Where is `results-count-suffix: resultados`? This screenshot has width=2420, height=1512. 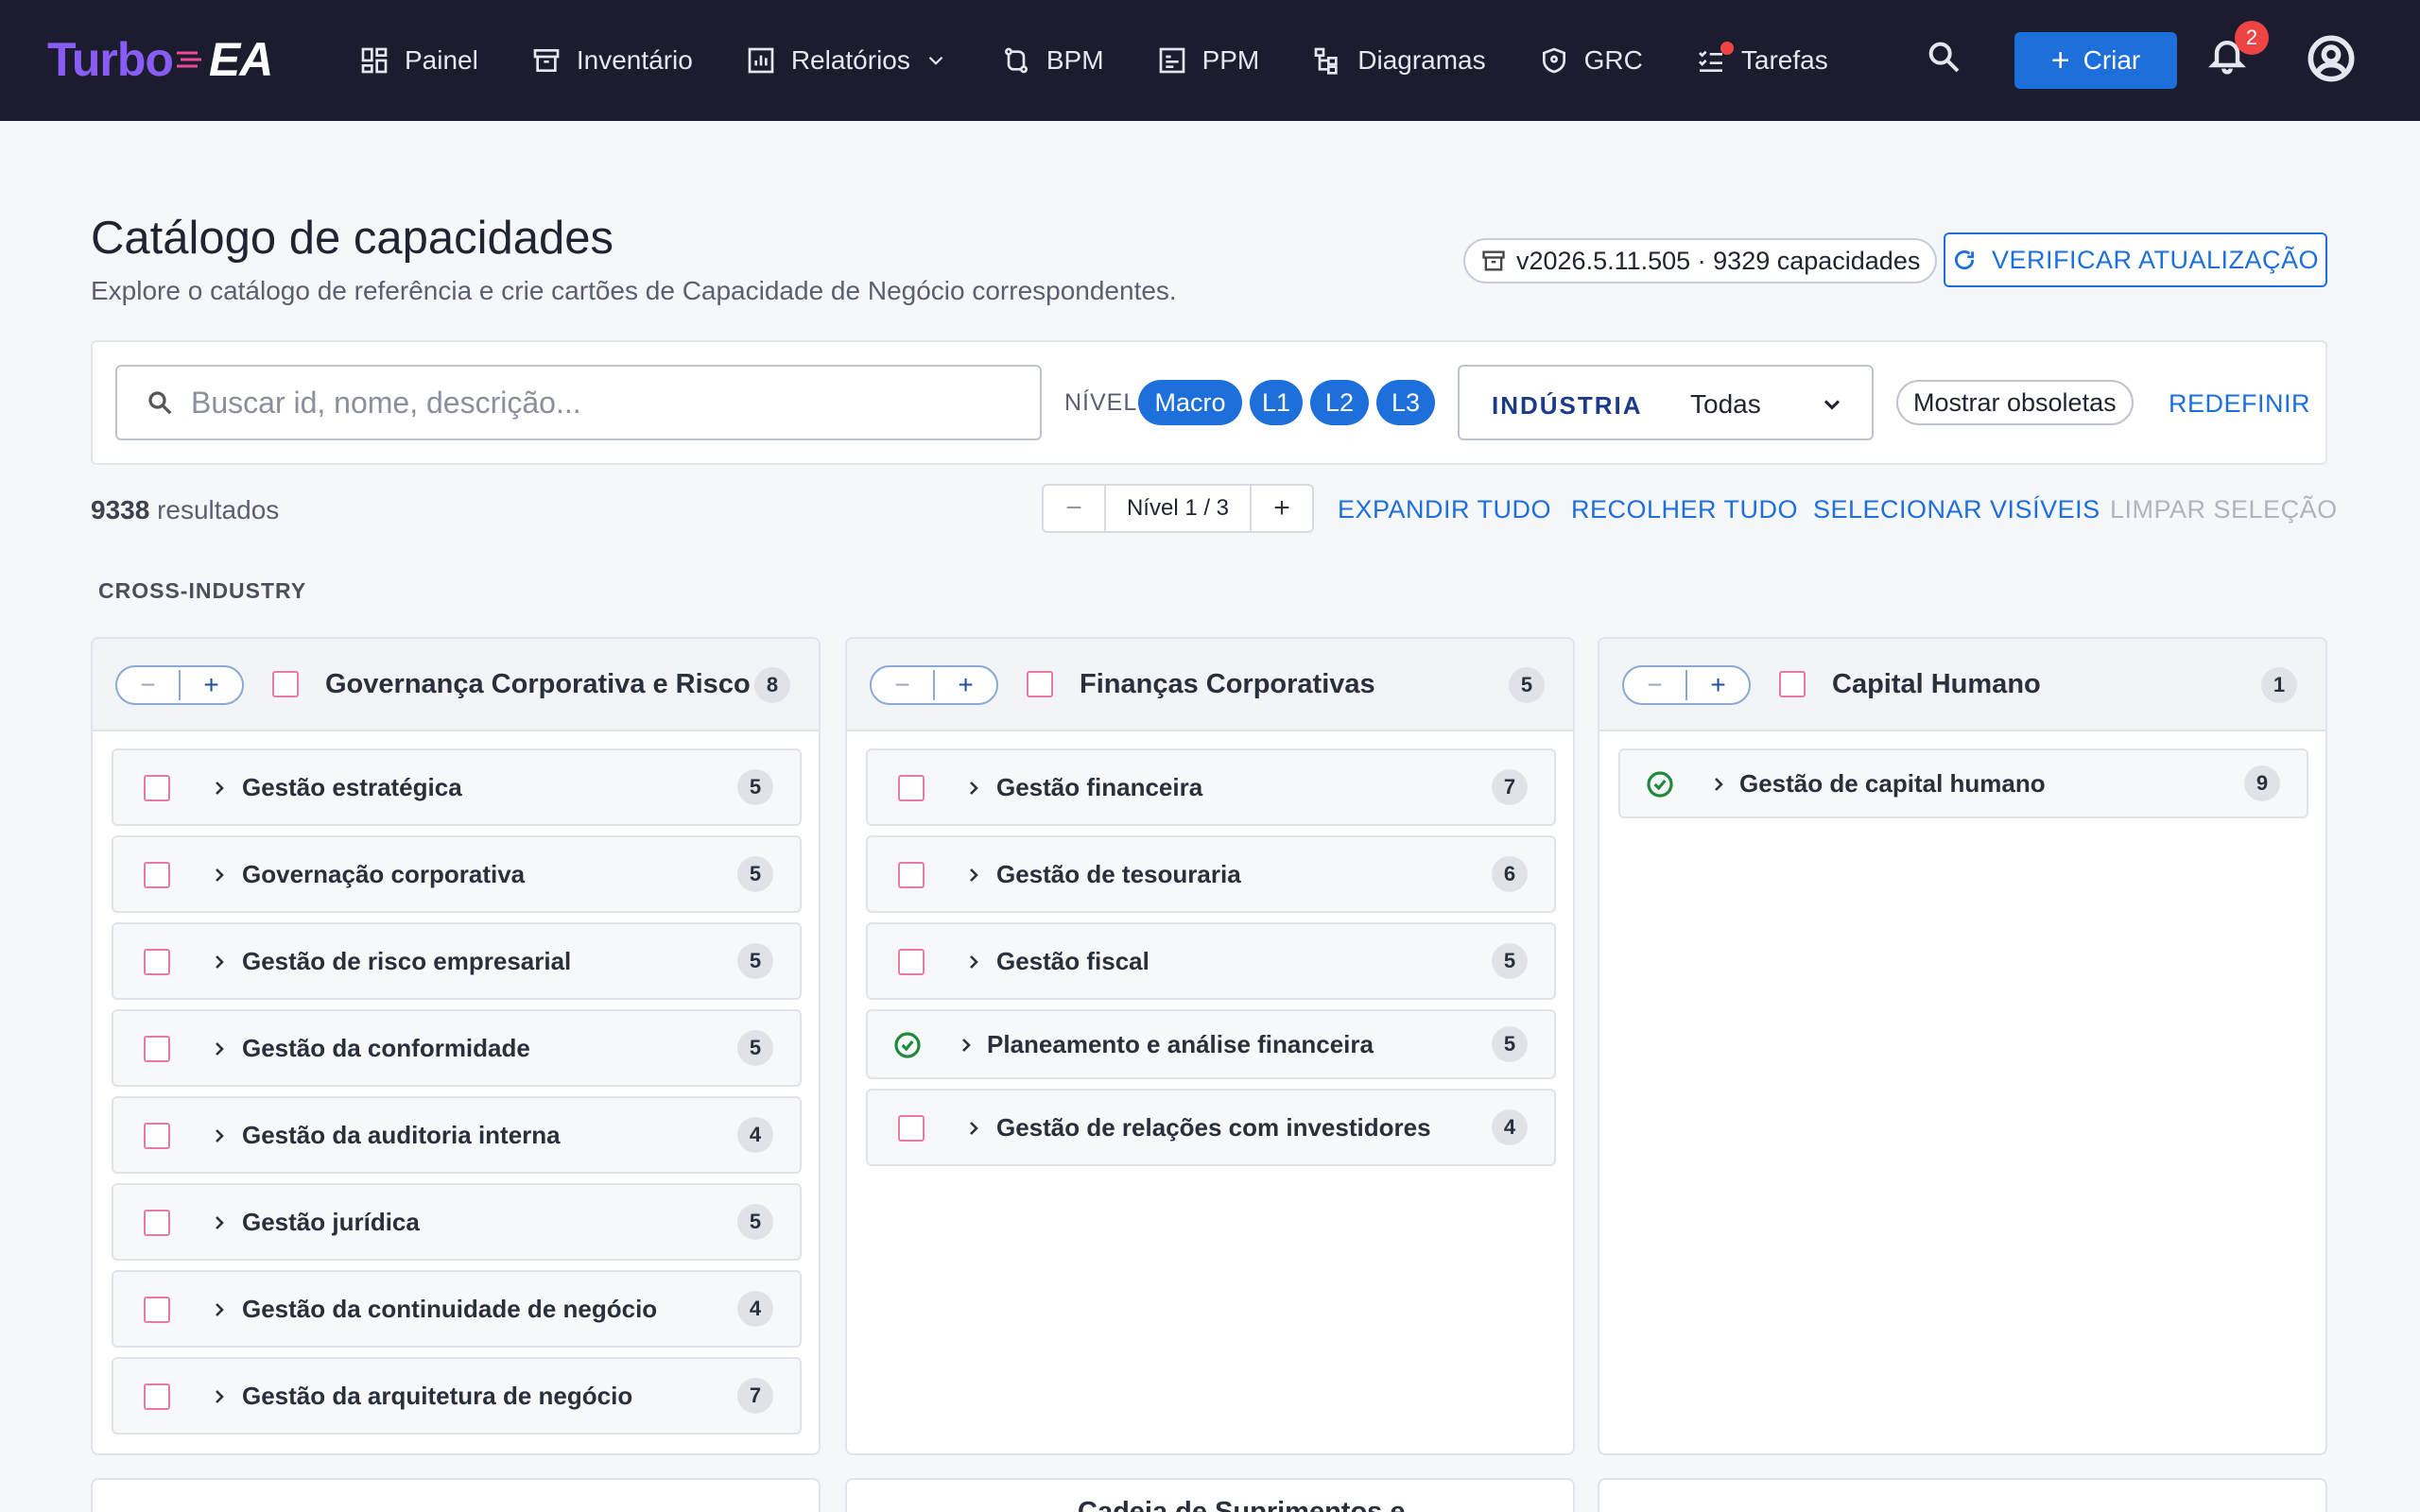
results-count-suffix: resultados is located at coordinates (214, 509).